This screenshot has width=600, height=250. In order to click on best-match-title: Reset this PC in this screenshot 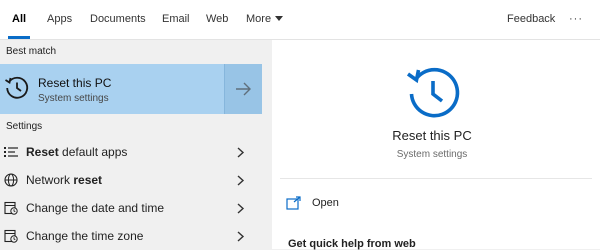, I will do `click(75, 83)`.